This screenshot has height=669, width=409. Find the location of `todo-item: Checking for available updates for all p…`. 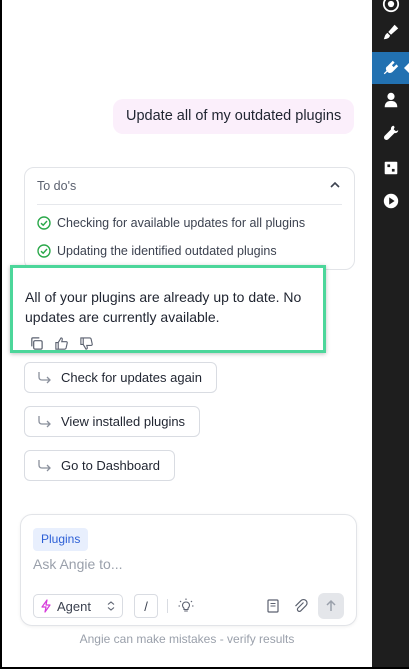

todo-item: Checking for available updates for all p… is located at coordinates (171, 223).